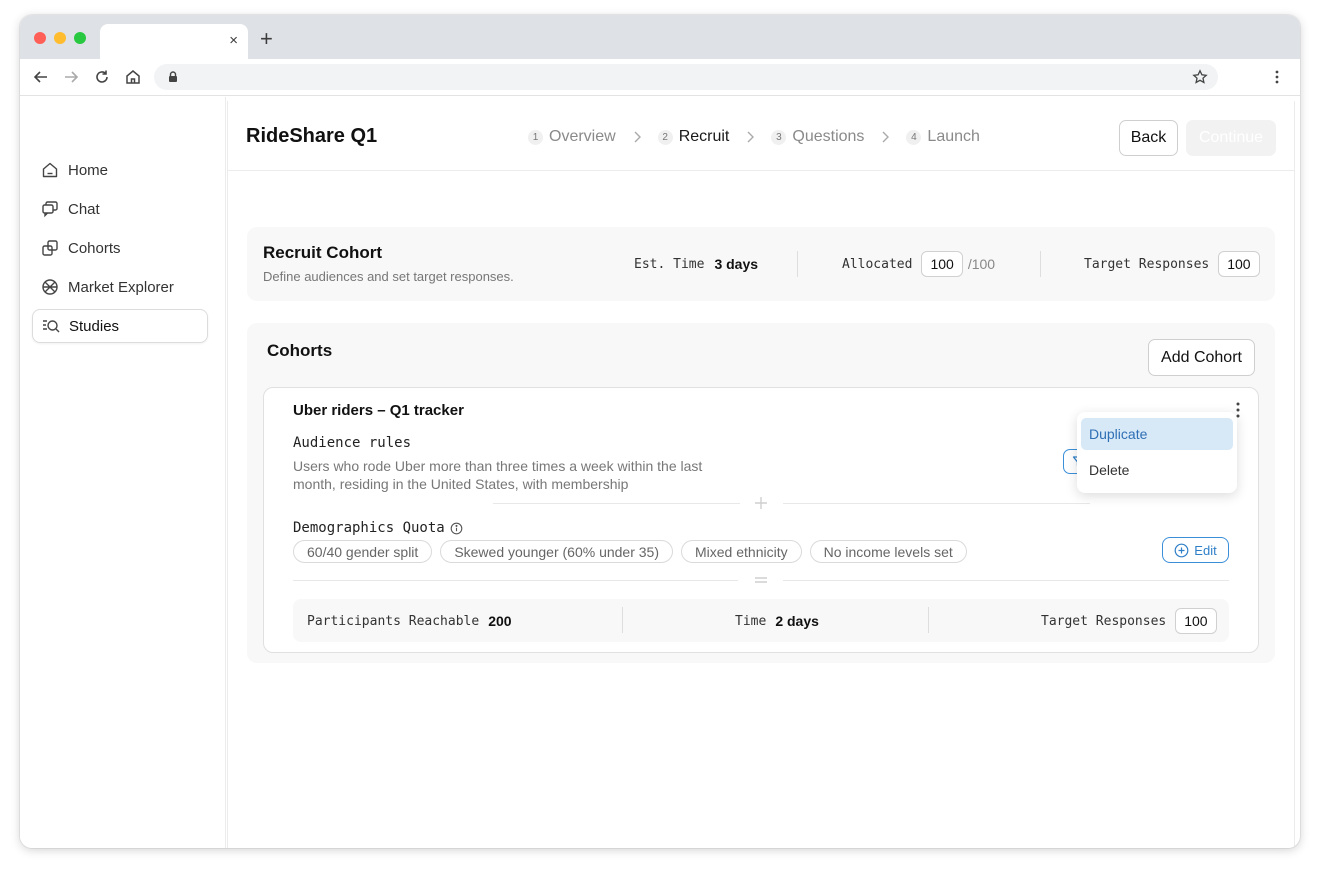  I want to click on back-arrow-icon, so click(41, 77).